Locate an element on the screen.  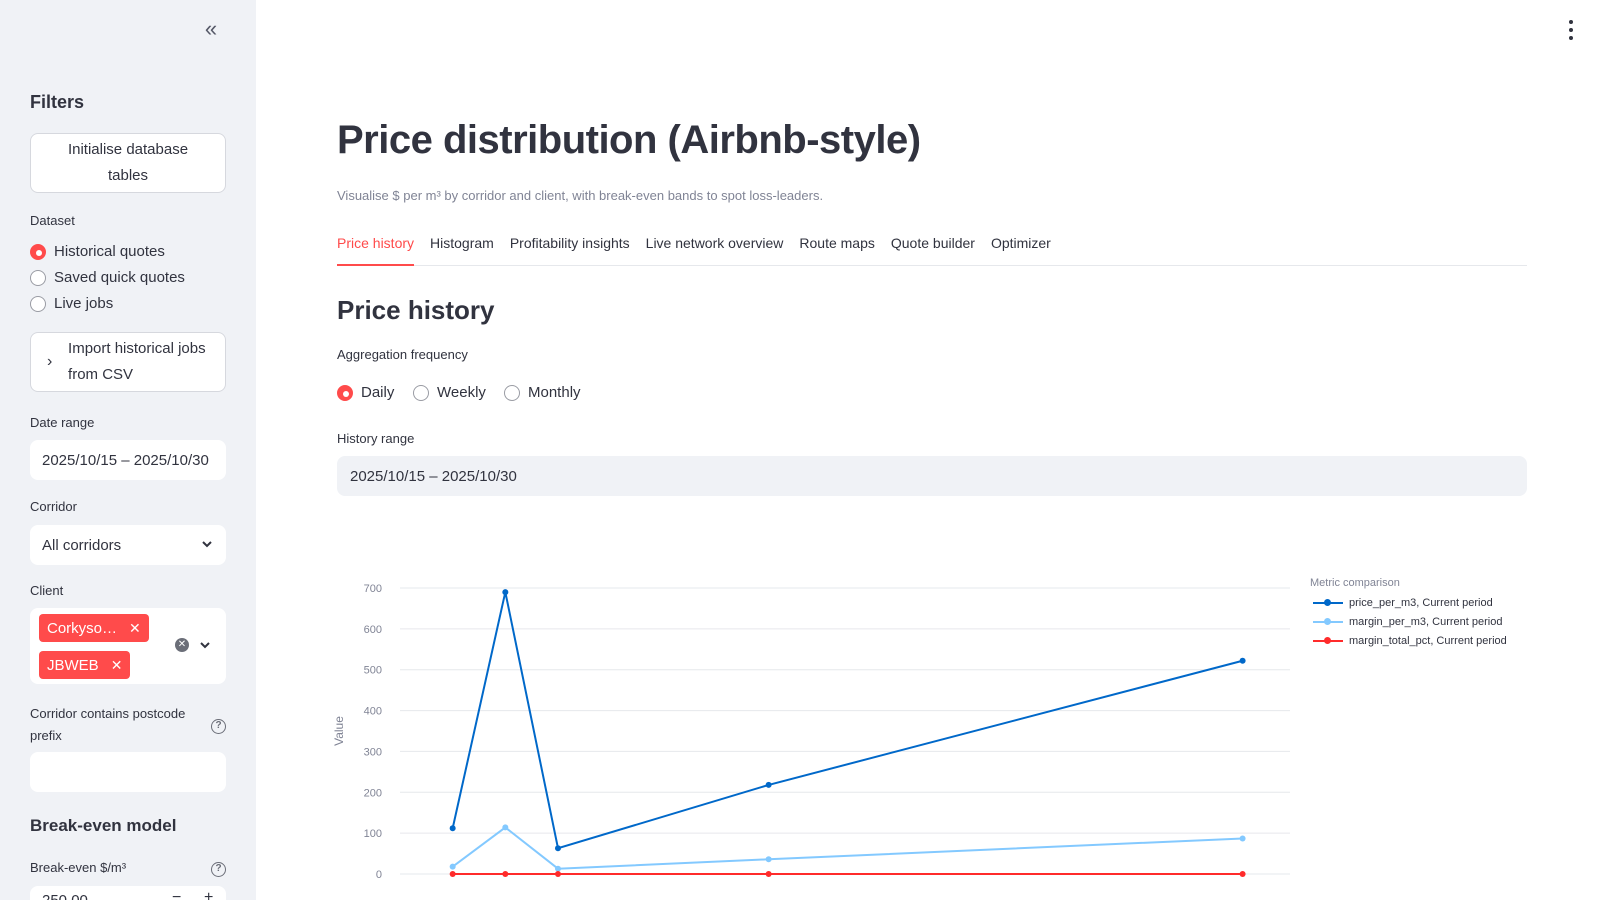
dataset-option-label: Live jobs is located at coordinates (84, 303).